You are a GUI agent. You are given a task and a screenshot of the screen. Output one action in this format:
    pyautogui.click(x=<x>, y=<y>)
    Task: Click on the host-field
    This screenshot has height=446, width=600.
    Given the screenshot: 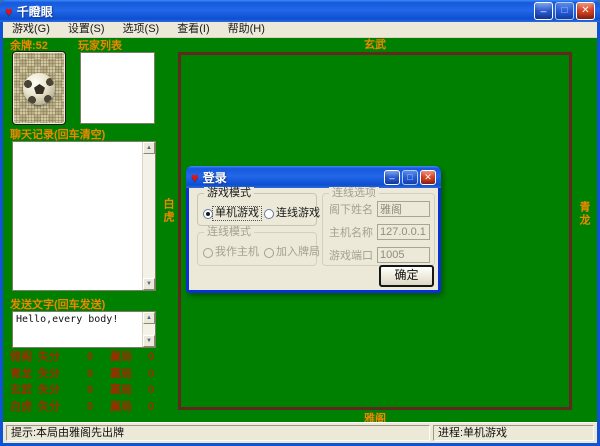 What is the action you would take?
    pyautogui.click(x=403, y=232)
    